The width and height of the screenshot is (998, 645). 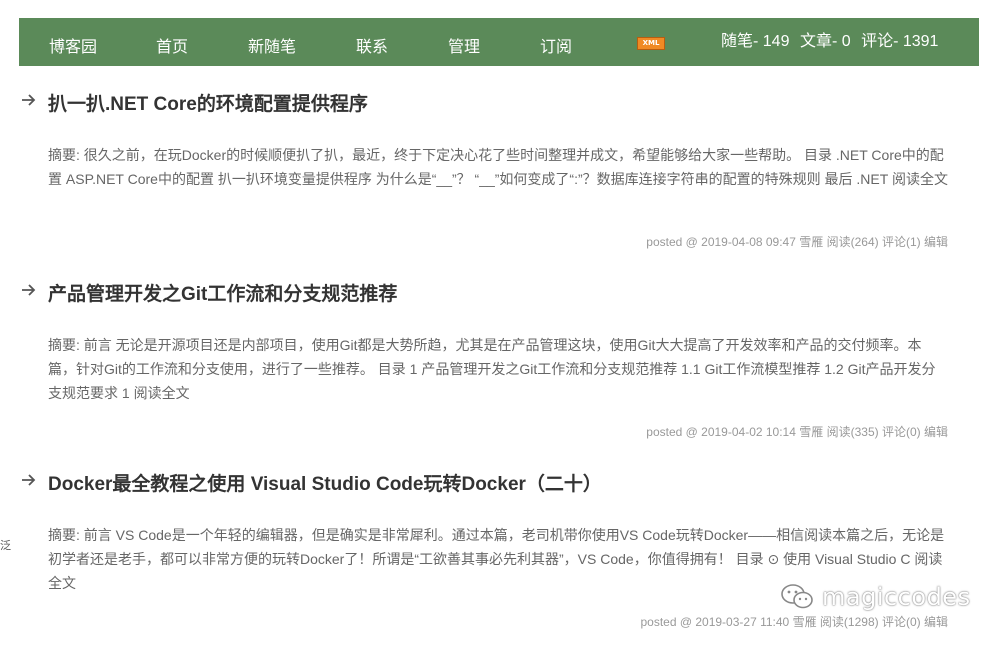 I want to click on wechat-icon, so click(x=797, y=596).